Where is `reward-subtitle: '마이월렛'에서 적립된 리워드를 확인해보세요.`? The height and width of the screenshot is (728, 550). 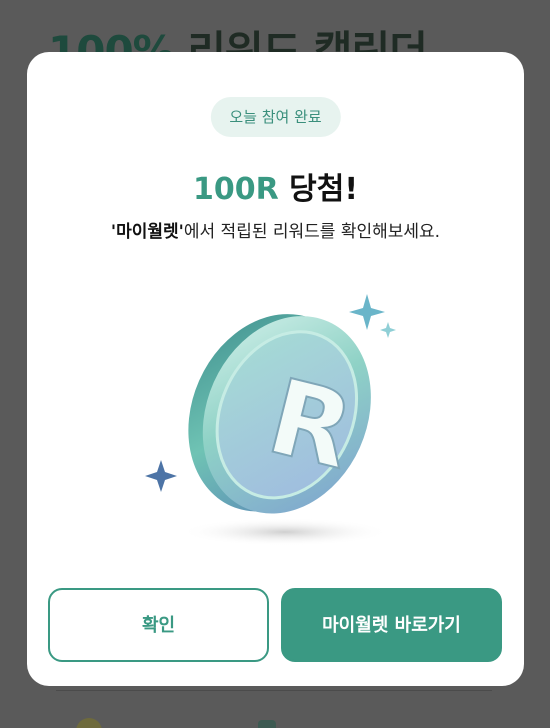
reward-subtitle: '마이월렛'에서 적립된 리워드를 확인해보세요. is located at coordinates (275, 229).